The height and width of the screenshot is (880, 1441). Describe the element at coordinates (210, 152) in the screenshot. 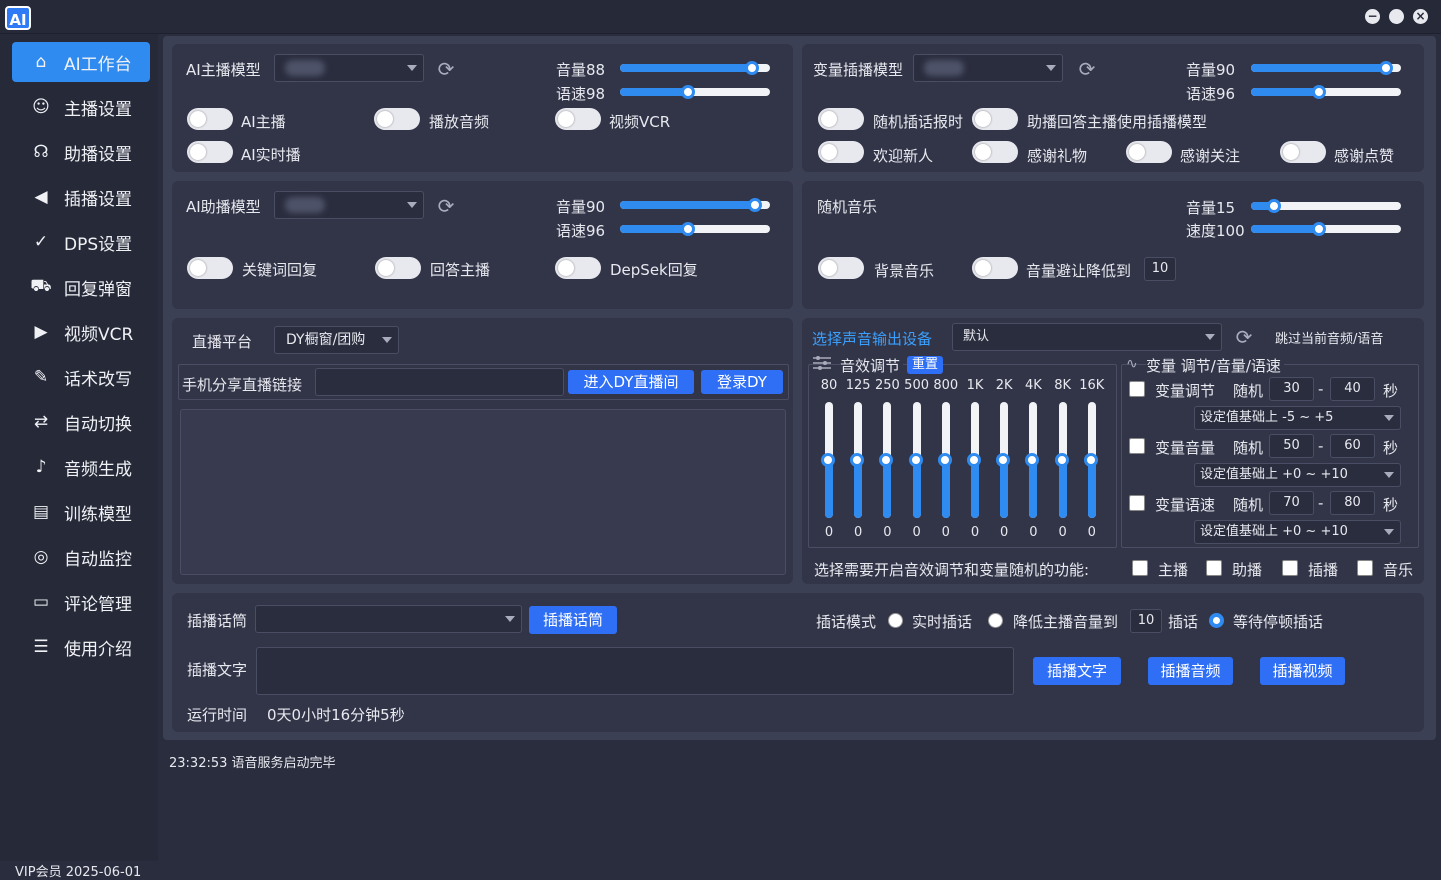

I see `toggle-ai-realtime` at that location.